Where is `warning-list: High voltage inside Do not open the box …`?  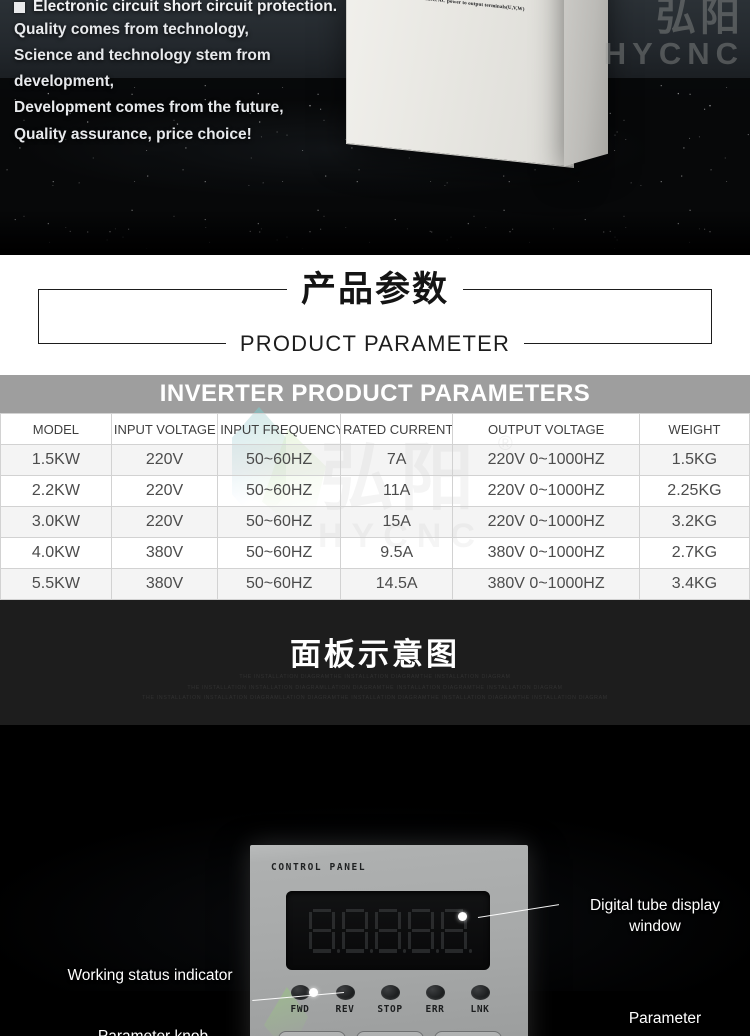 warning-list: High voltage inside Do not open the box … is located at coordinates (465, 7).